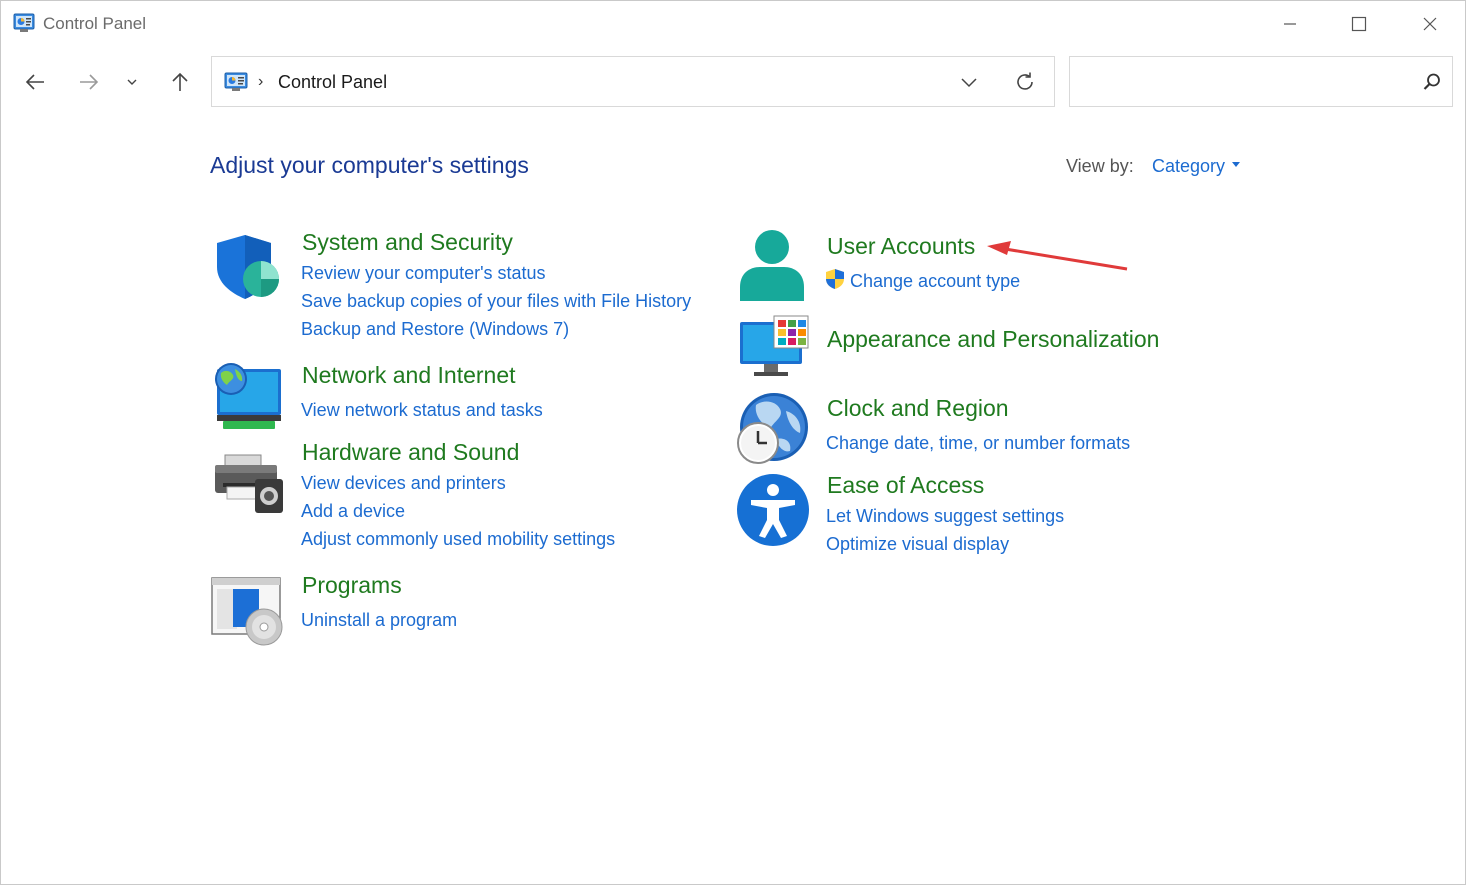 Image resolution: width=1466 pixels, height=885 pixels. Describe the element at coordinates (905, 485) in the screenshot. I see `category-ease-of-access: Ease of Access` at that location.